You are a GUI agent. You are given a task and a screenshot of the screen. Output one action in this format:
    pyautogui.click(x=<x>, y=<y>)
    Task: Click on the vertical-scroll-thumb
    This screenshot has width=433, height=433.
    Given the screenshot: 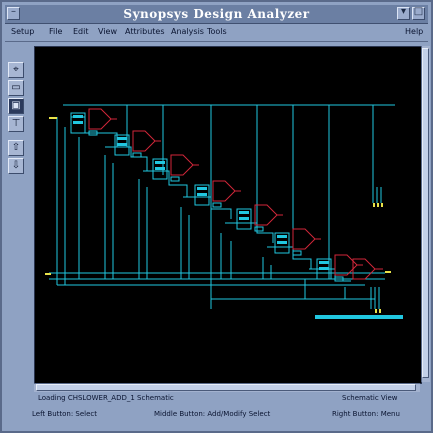 What is the action you would take?
    pyautogui.click(x=425, y=213)
    